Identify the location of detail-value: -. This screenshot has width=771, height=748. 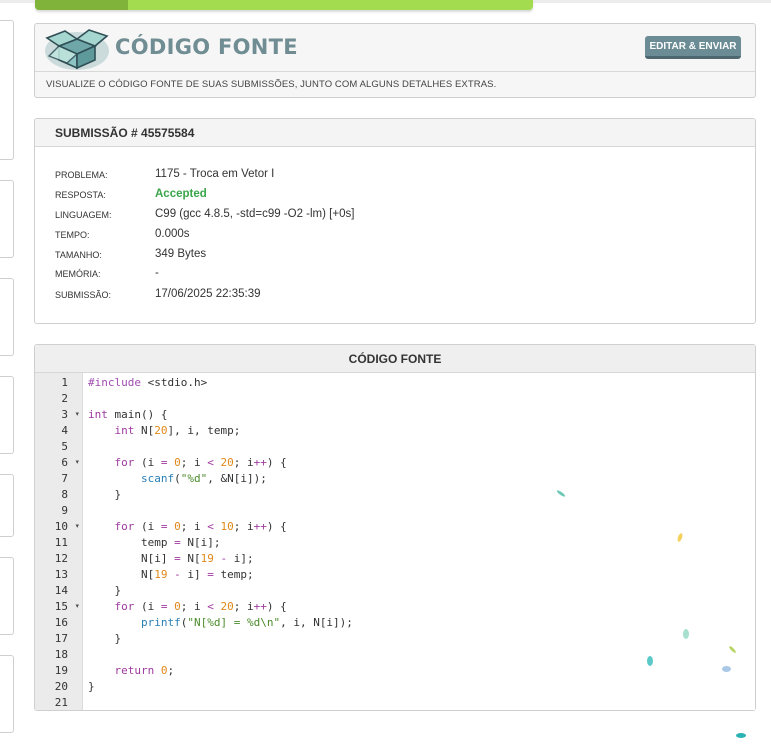
(157, 273).